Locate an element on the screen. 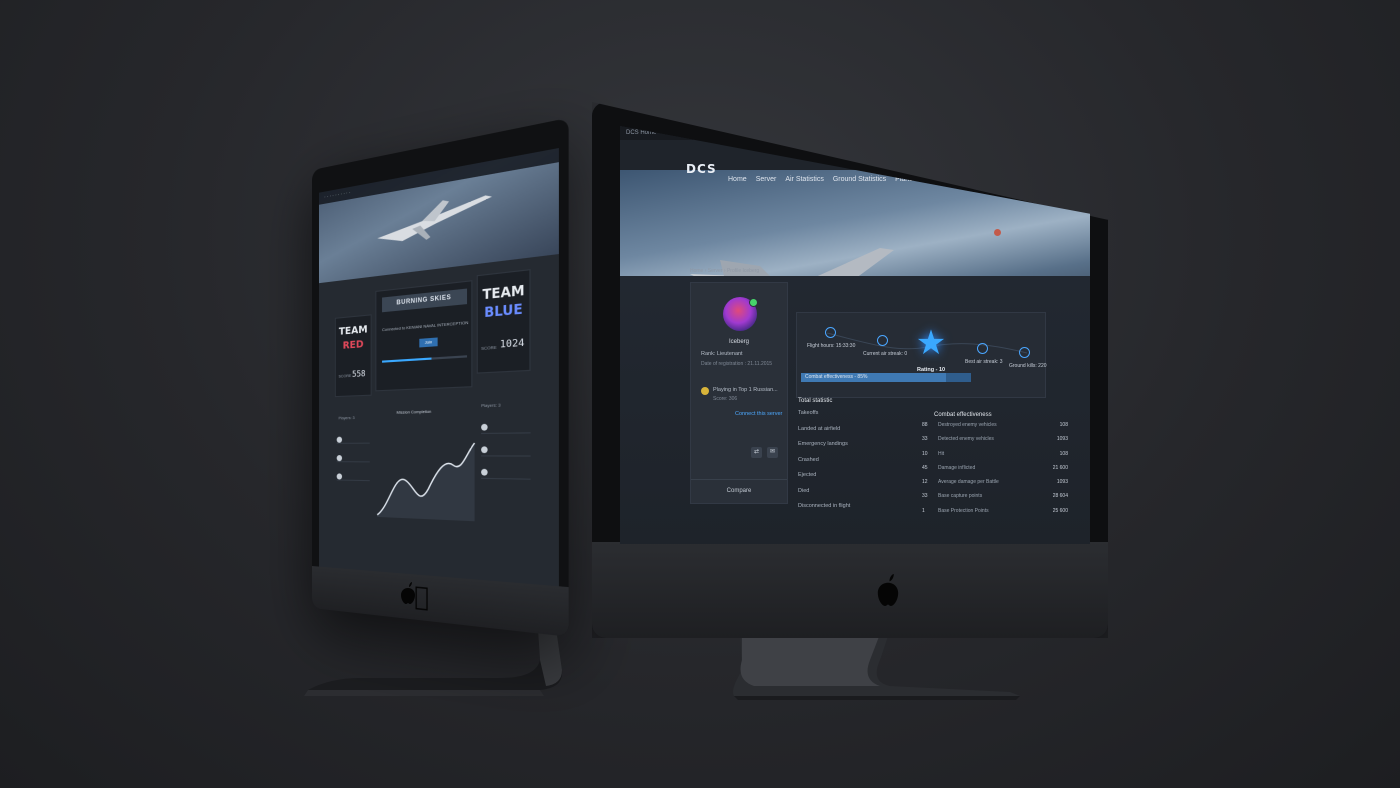  current-air-streak: Current air streak: 0 is located at coordinates (885, 354).